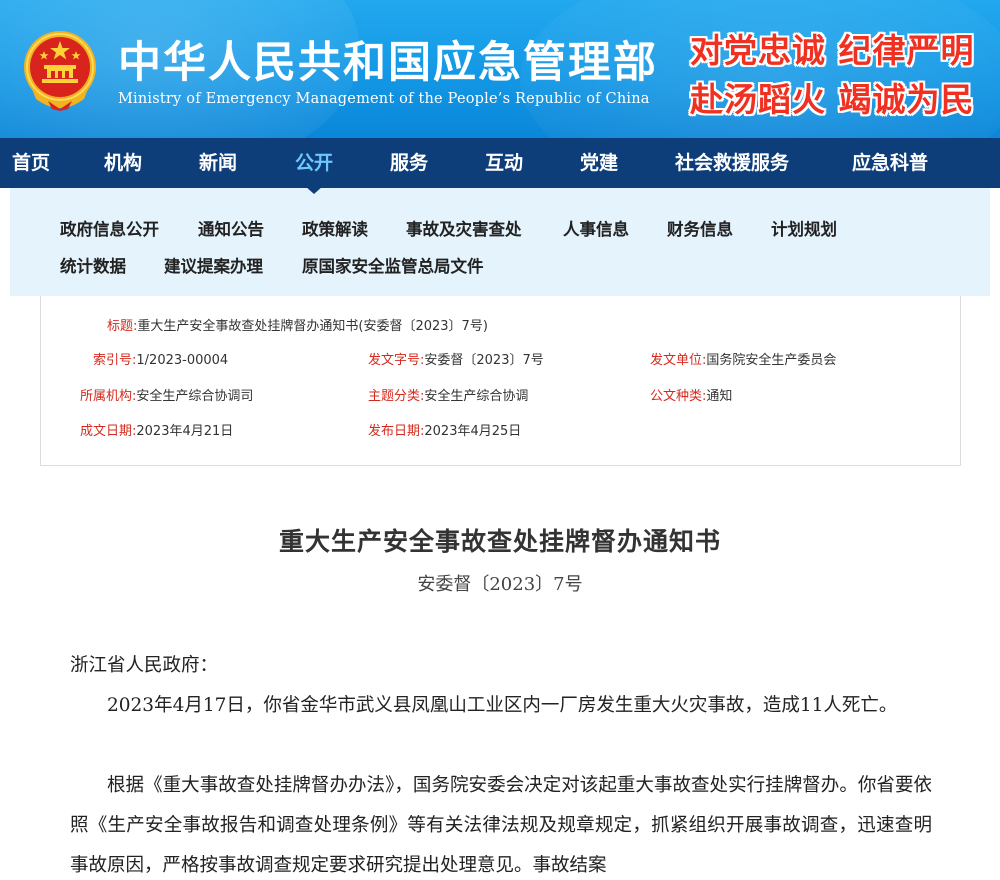 This screenshot has height=880, width=1000. Describe the element at coordinates (596, 228) in the screenshot. I see `subnav-personnel: 人事信息` at that location.